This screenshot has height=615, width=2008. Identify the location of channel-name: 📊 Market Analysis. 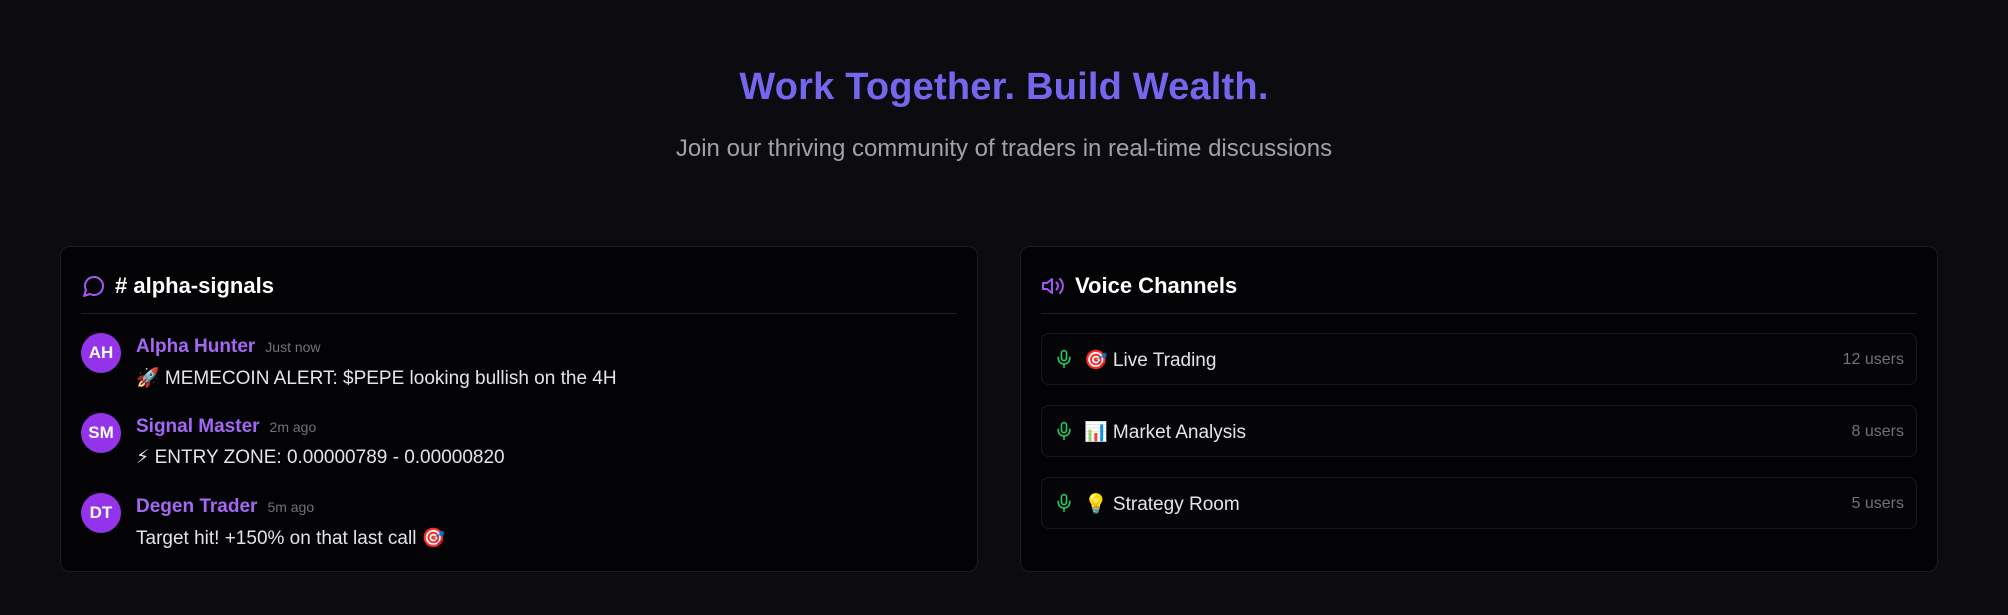
(1165, 432).